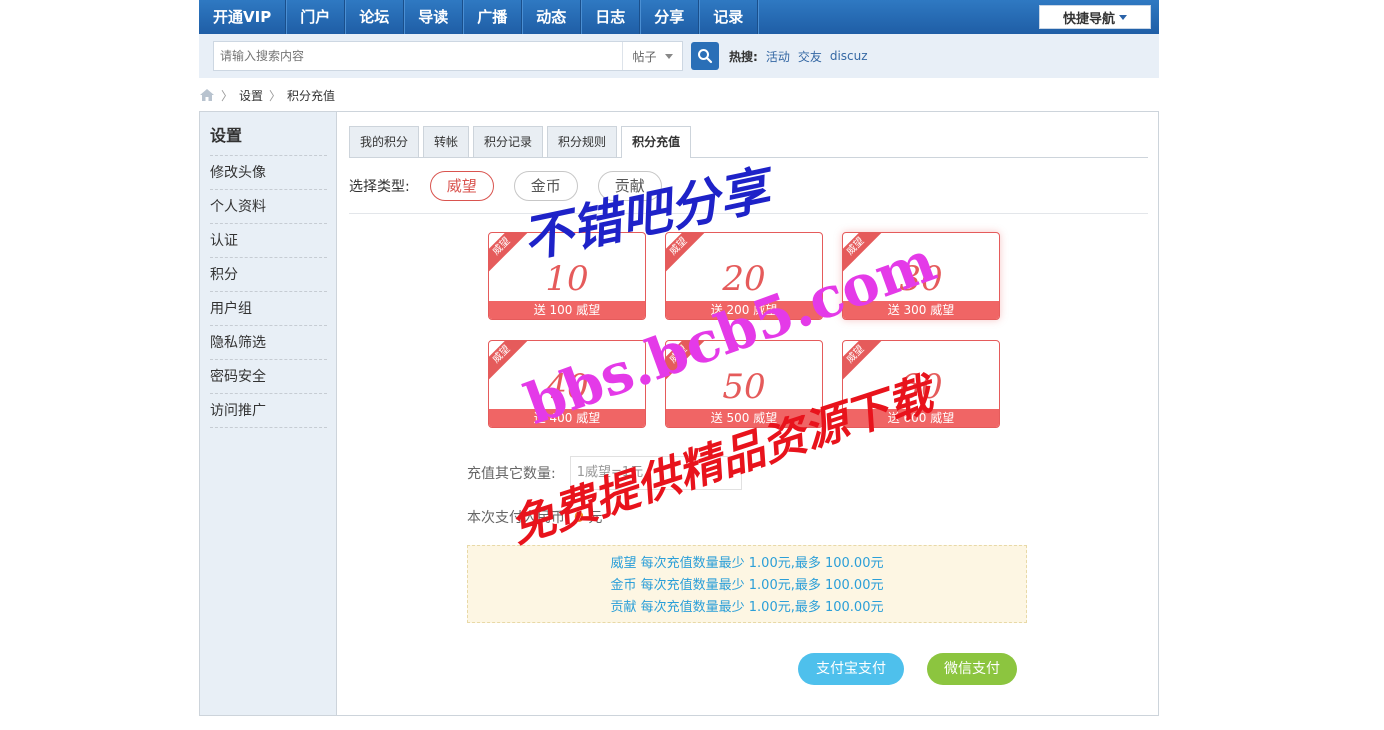 The width and height of the screenshot is (1384, 730). I want to click on type-contribution-button: 贡献, so click(629, 185).